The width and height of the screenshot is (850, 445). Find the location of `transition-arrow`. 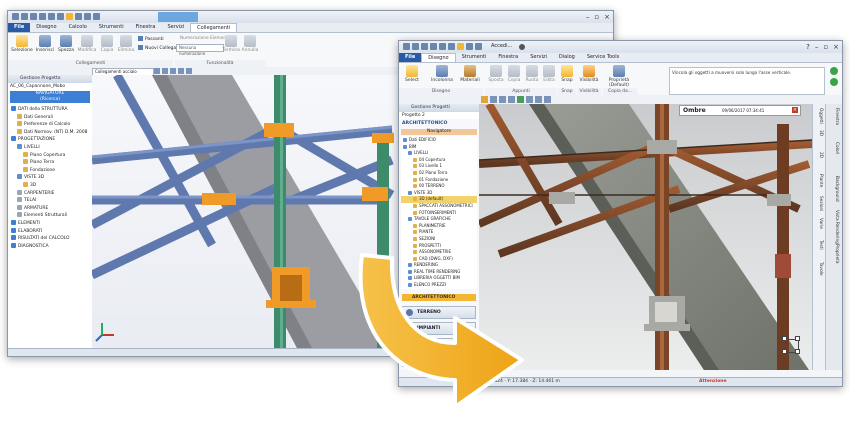

transition-arrow is located at coordinates (441, 331).